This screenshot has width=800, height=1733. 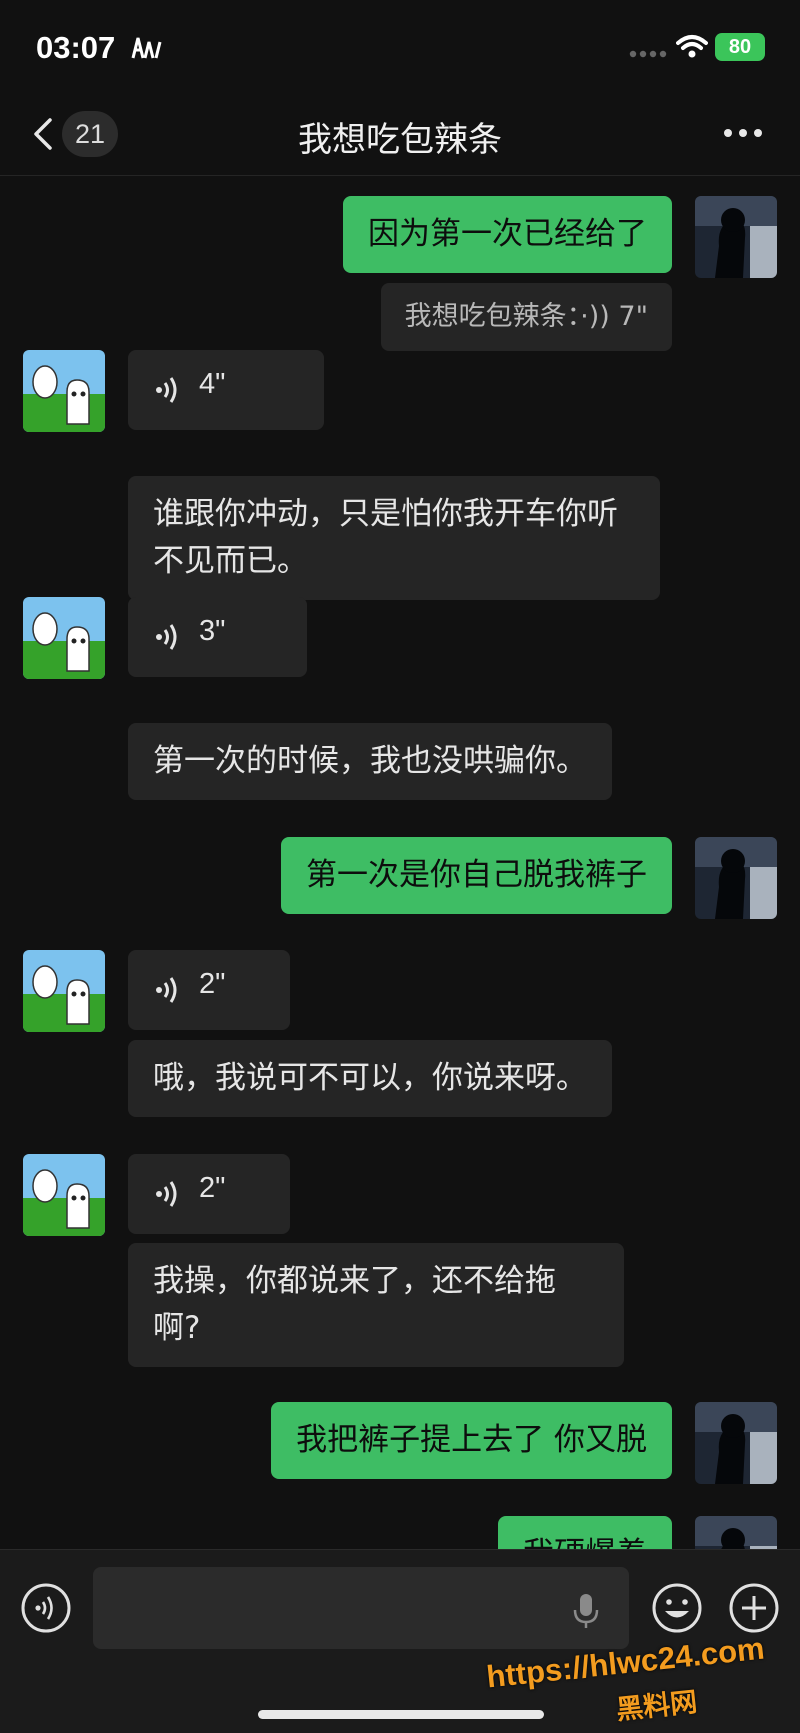 I want to click on watermark-name: 黑料网, so click(x=656, y=1706).